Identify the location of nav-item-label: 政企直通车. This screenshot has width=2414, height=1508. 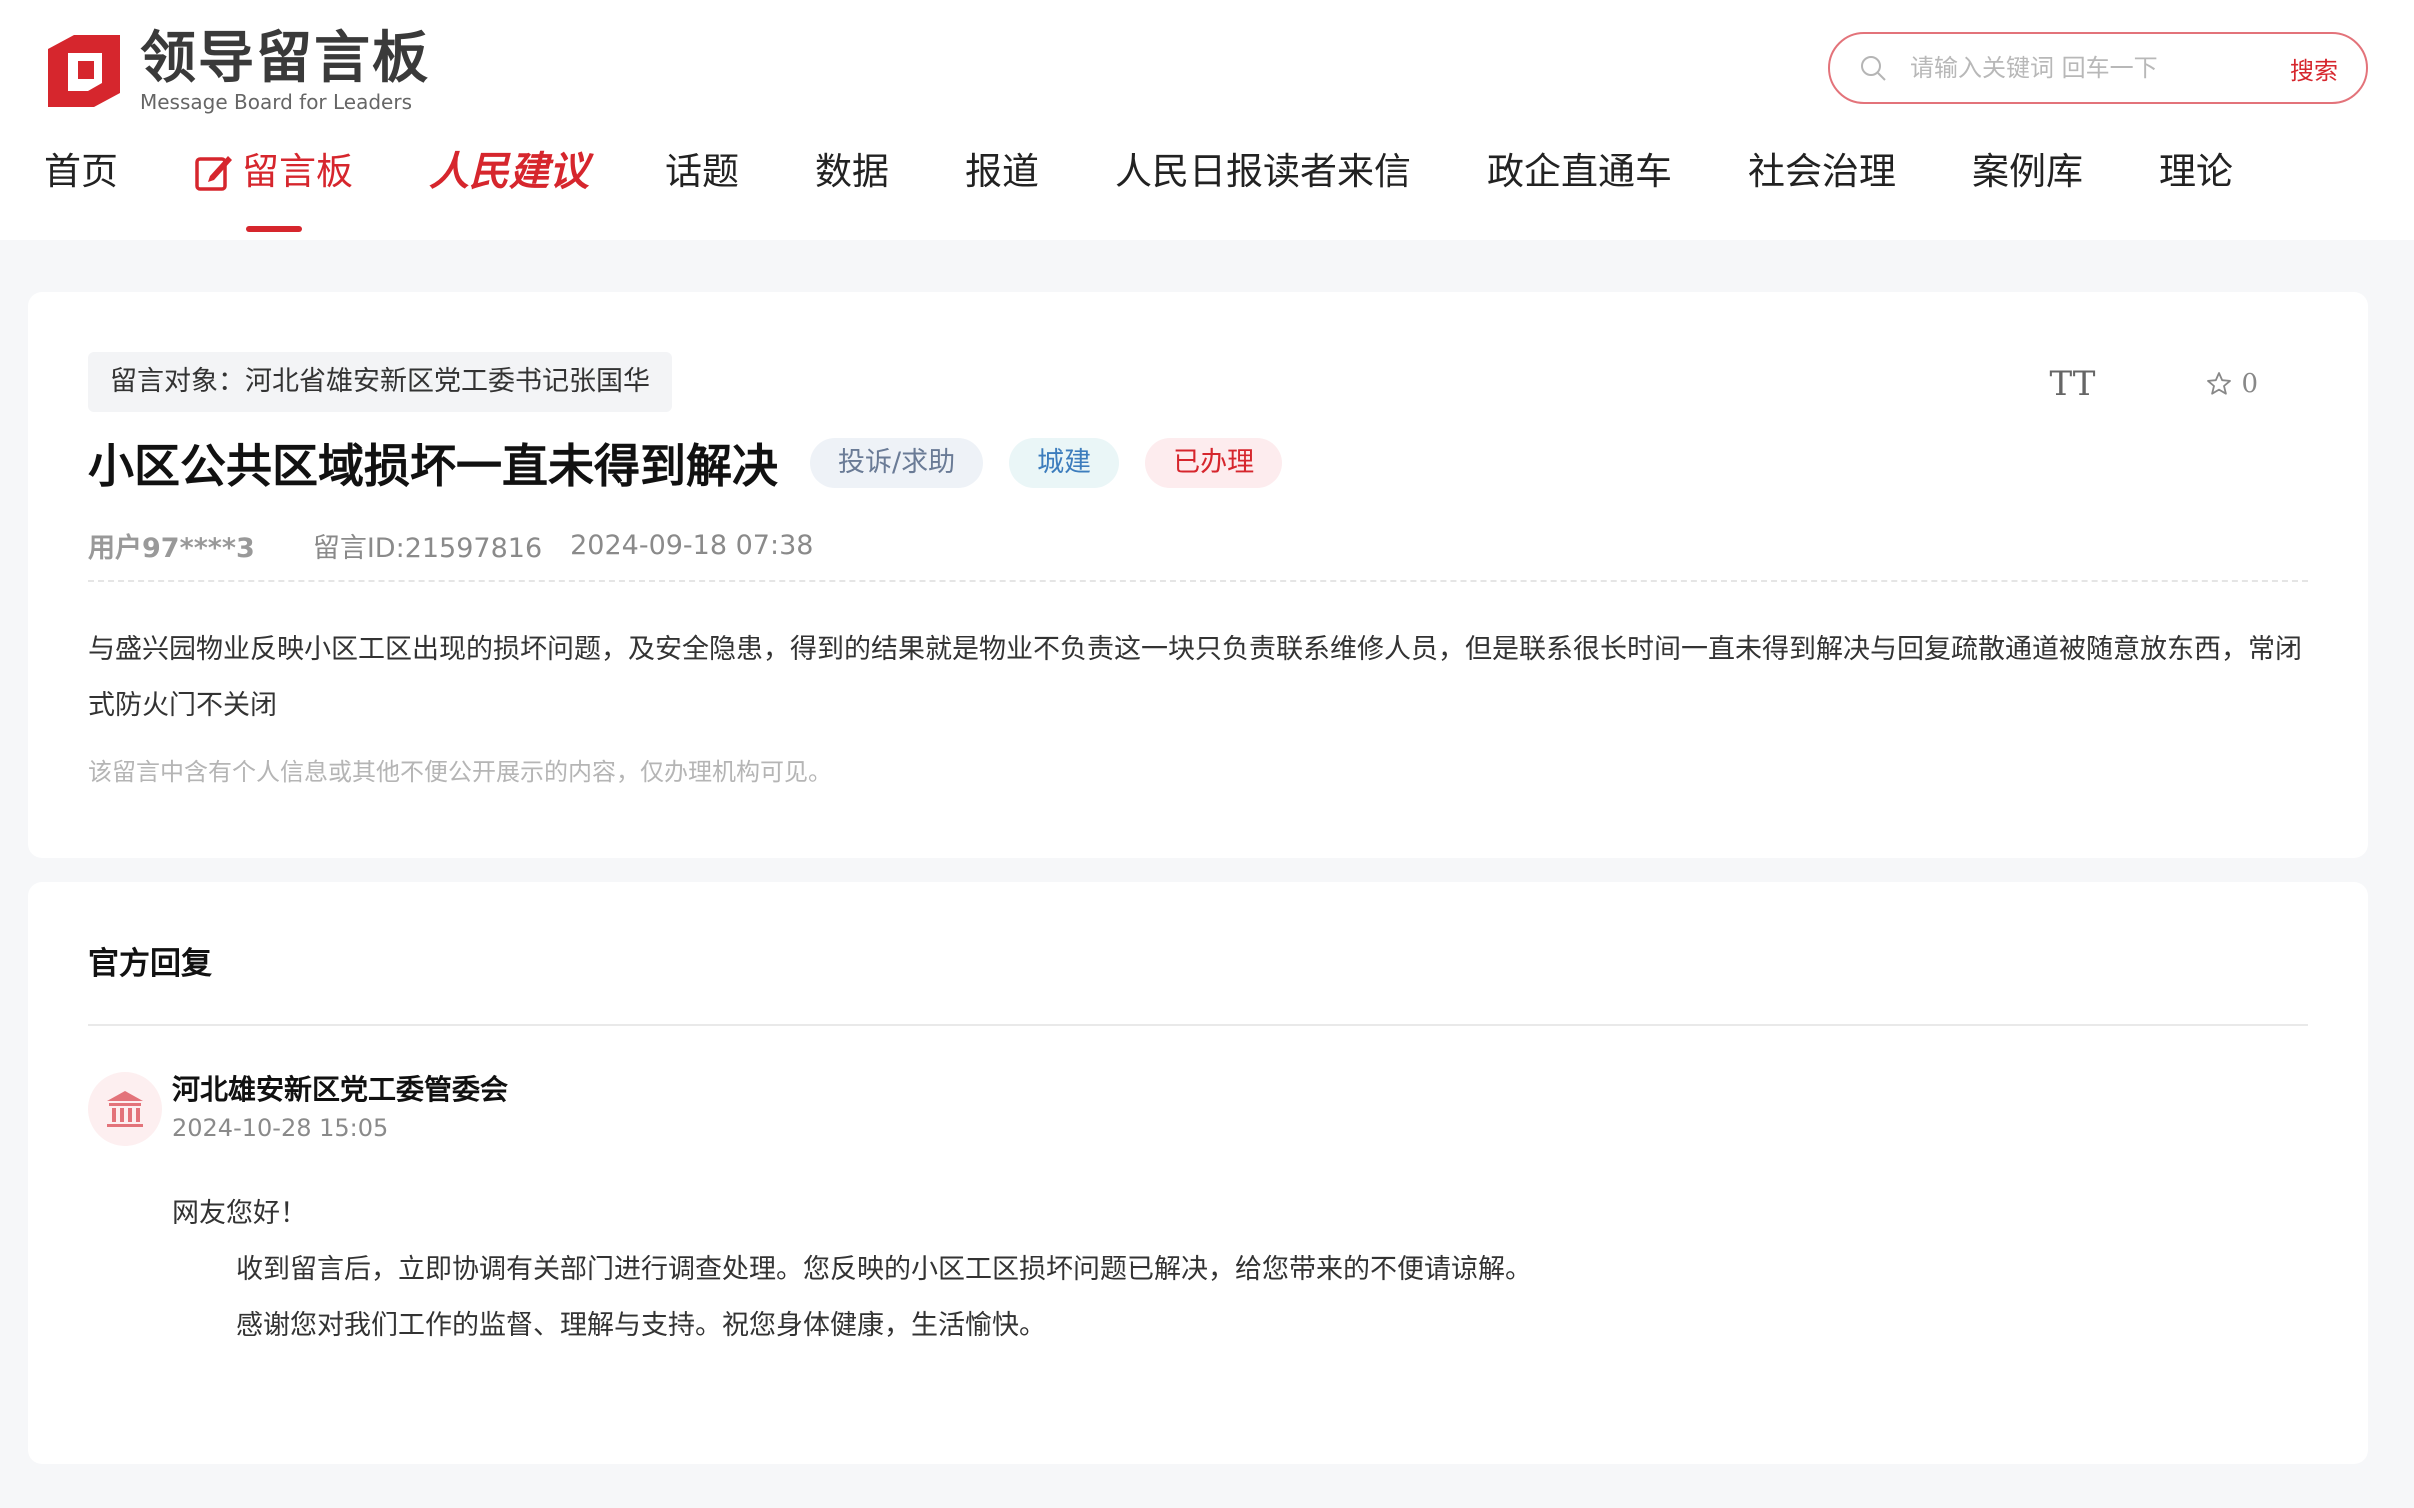
(1579, 171).